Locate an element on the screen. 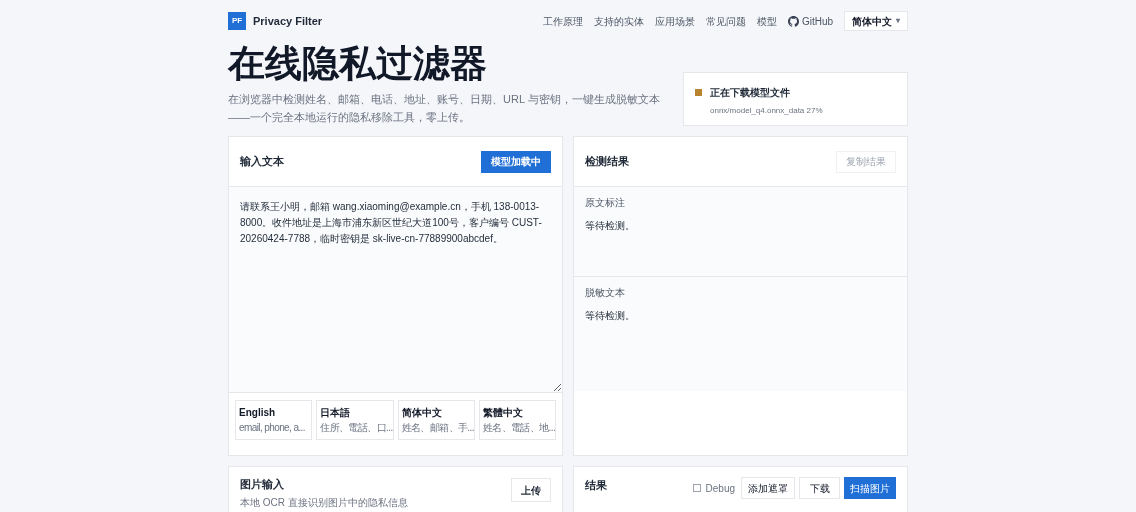 The height and width of the screenshot is (512, 1136). debug-checkbox: Debug is located at coordinates (713, 488).